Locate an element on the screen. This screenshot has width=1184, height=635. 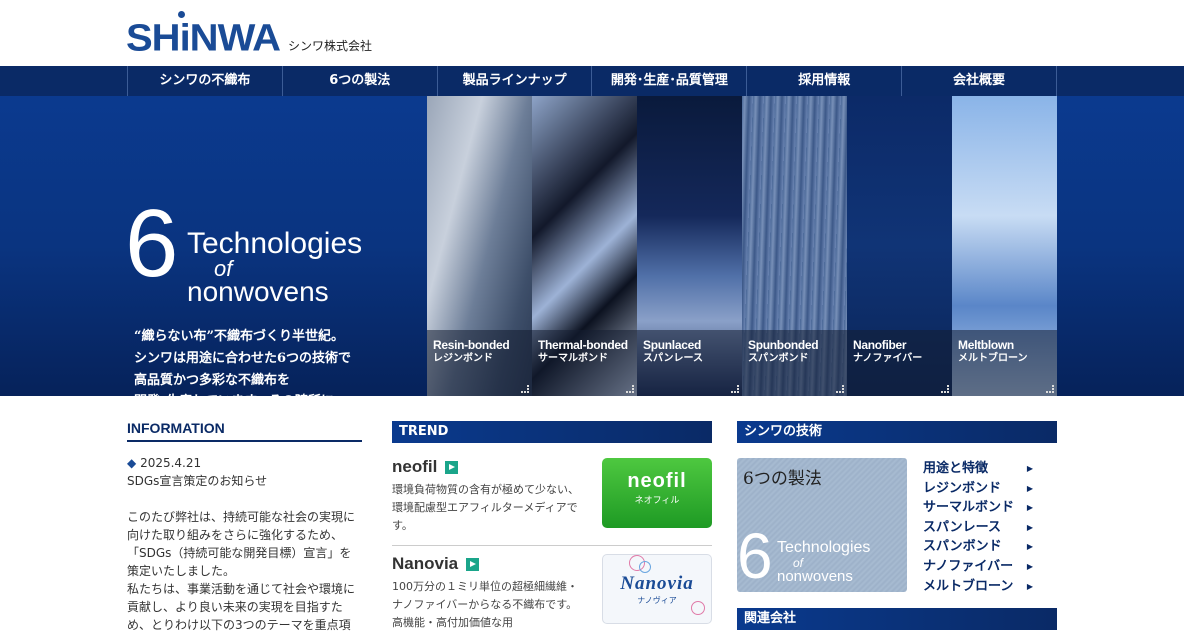
panel-caption: Spunbonded スパンボンド is located at coordinates (794, 363).